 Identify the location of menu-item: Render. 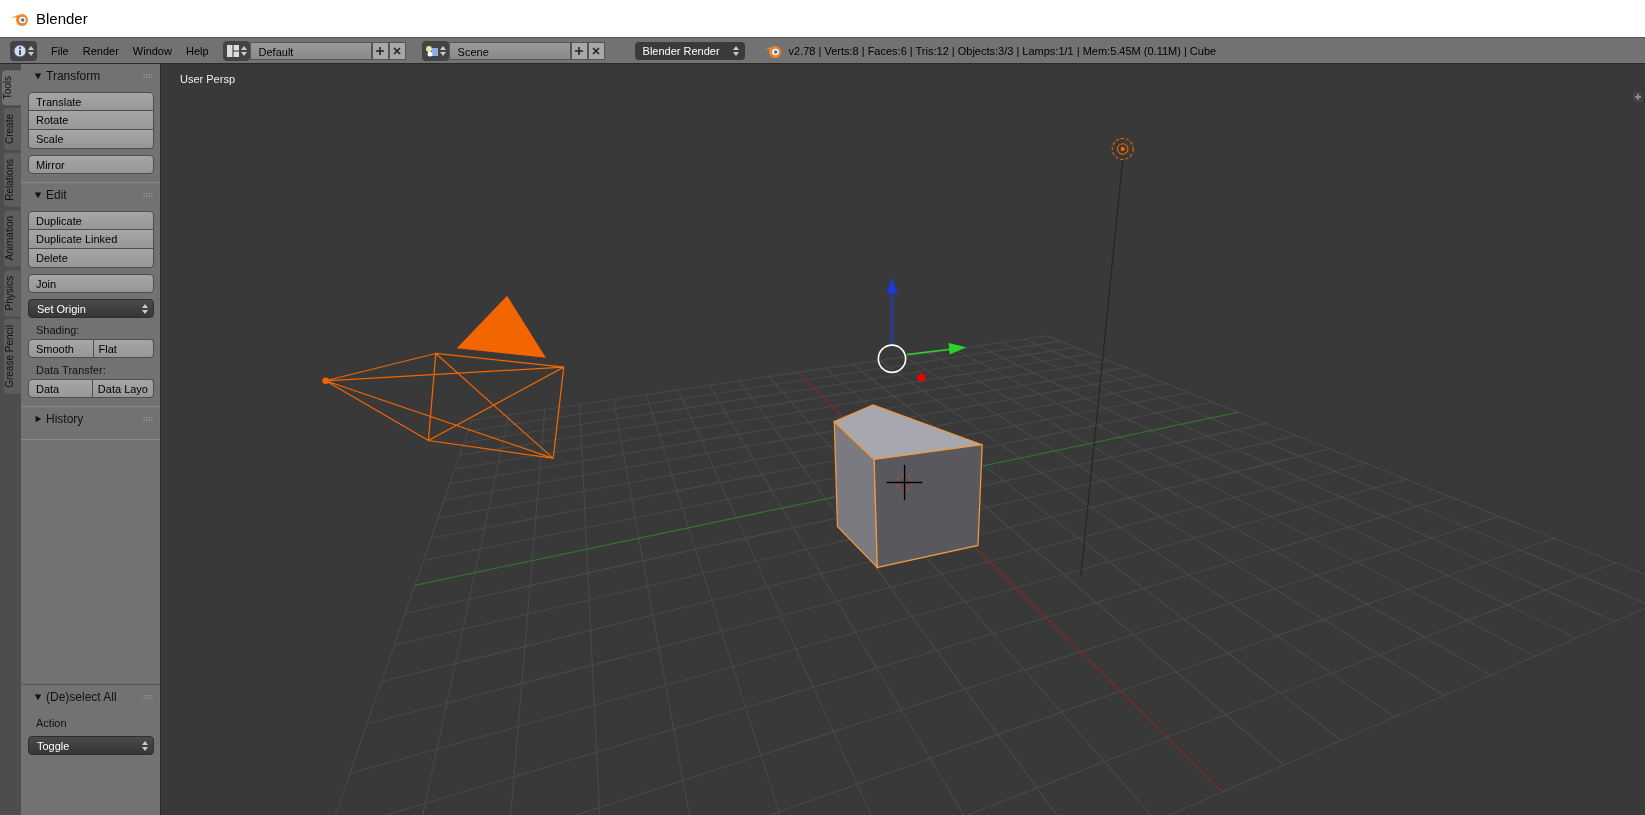
(100, 50).